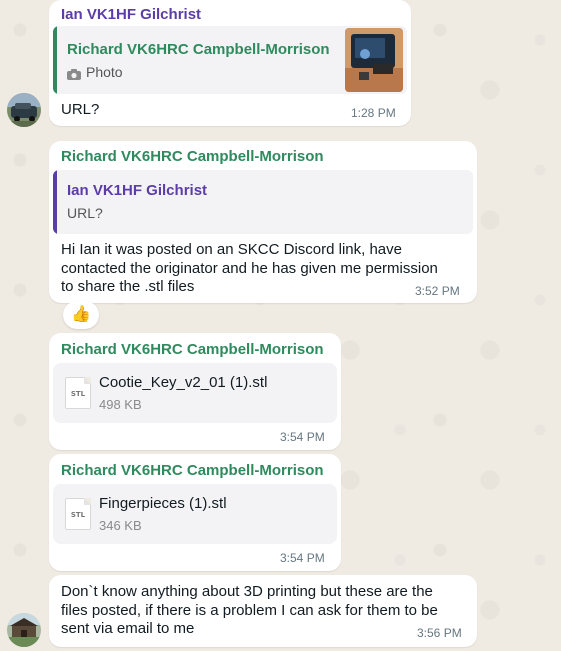 This screenshot has height=651, width=561. Describe the element at coordinates (437, 291) in the screenshot. I see `message-time: 3:52 PM` at that location.